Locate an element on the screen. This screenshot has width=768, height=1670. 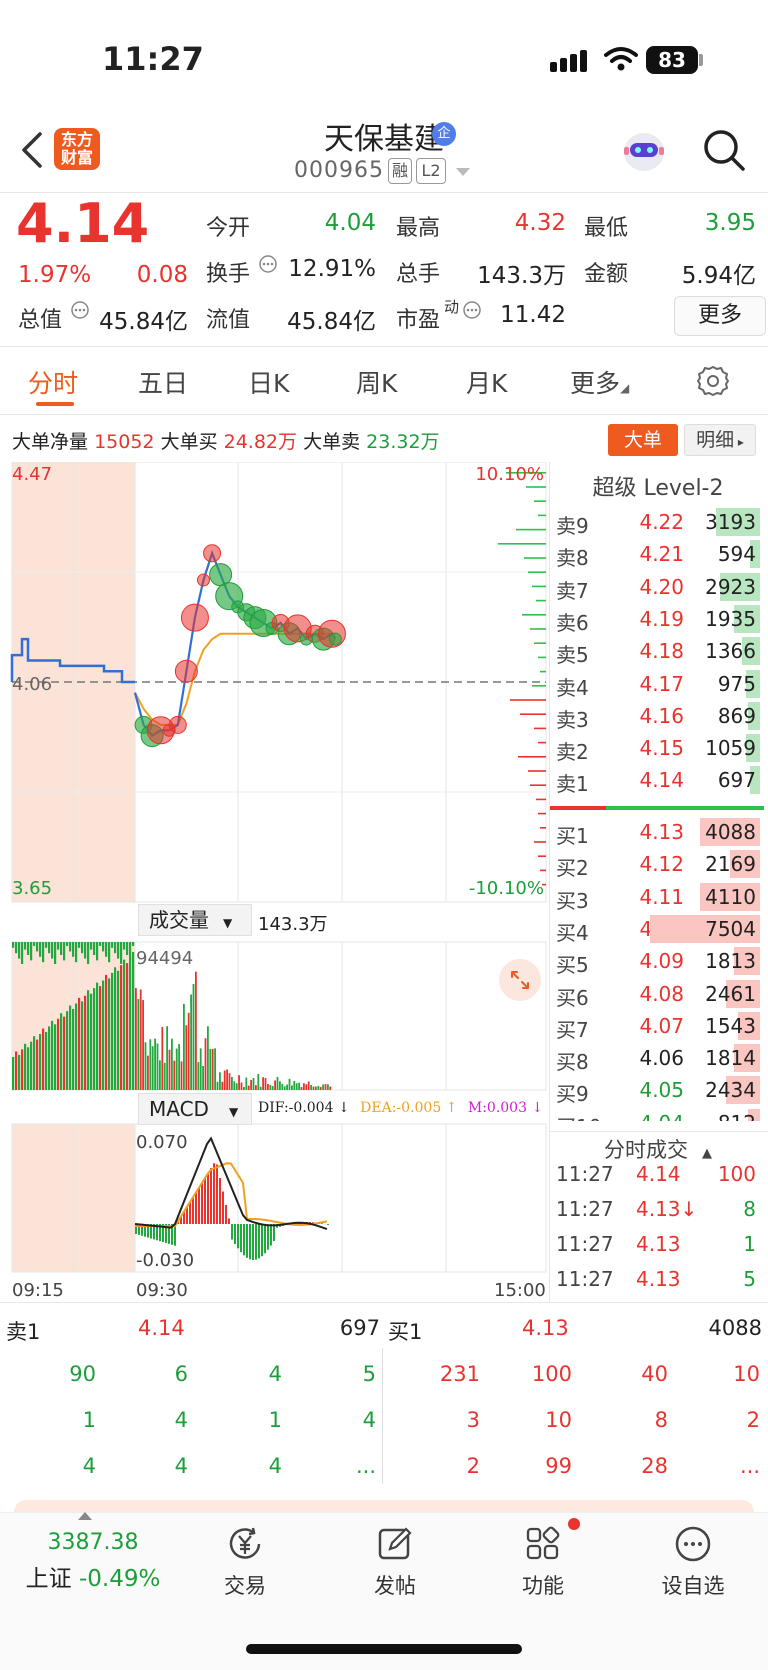
queue-sell-order: 4 is located at coordinates (275, 1374).